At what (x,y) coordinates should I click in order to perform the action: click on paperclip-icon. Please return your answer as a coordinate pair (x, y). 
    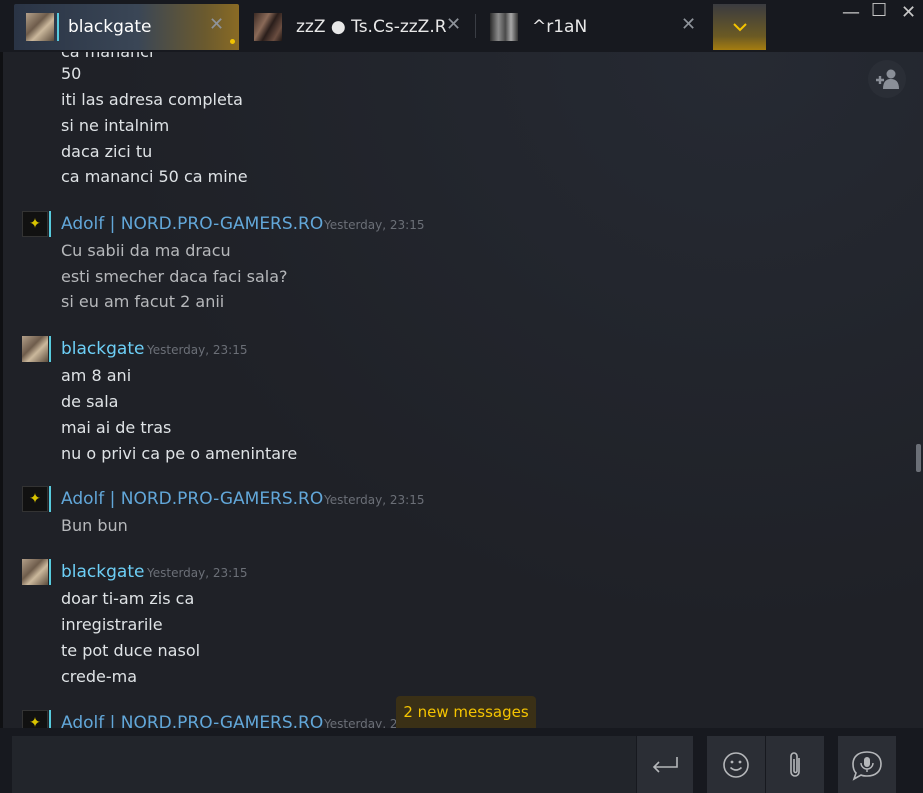
    Looking at the image, I should click on (795, 764).